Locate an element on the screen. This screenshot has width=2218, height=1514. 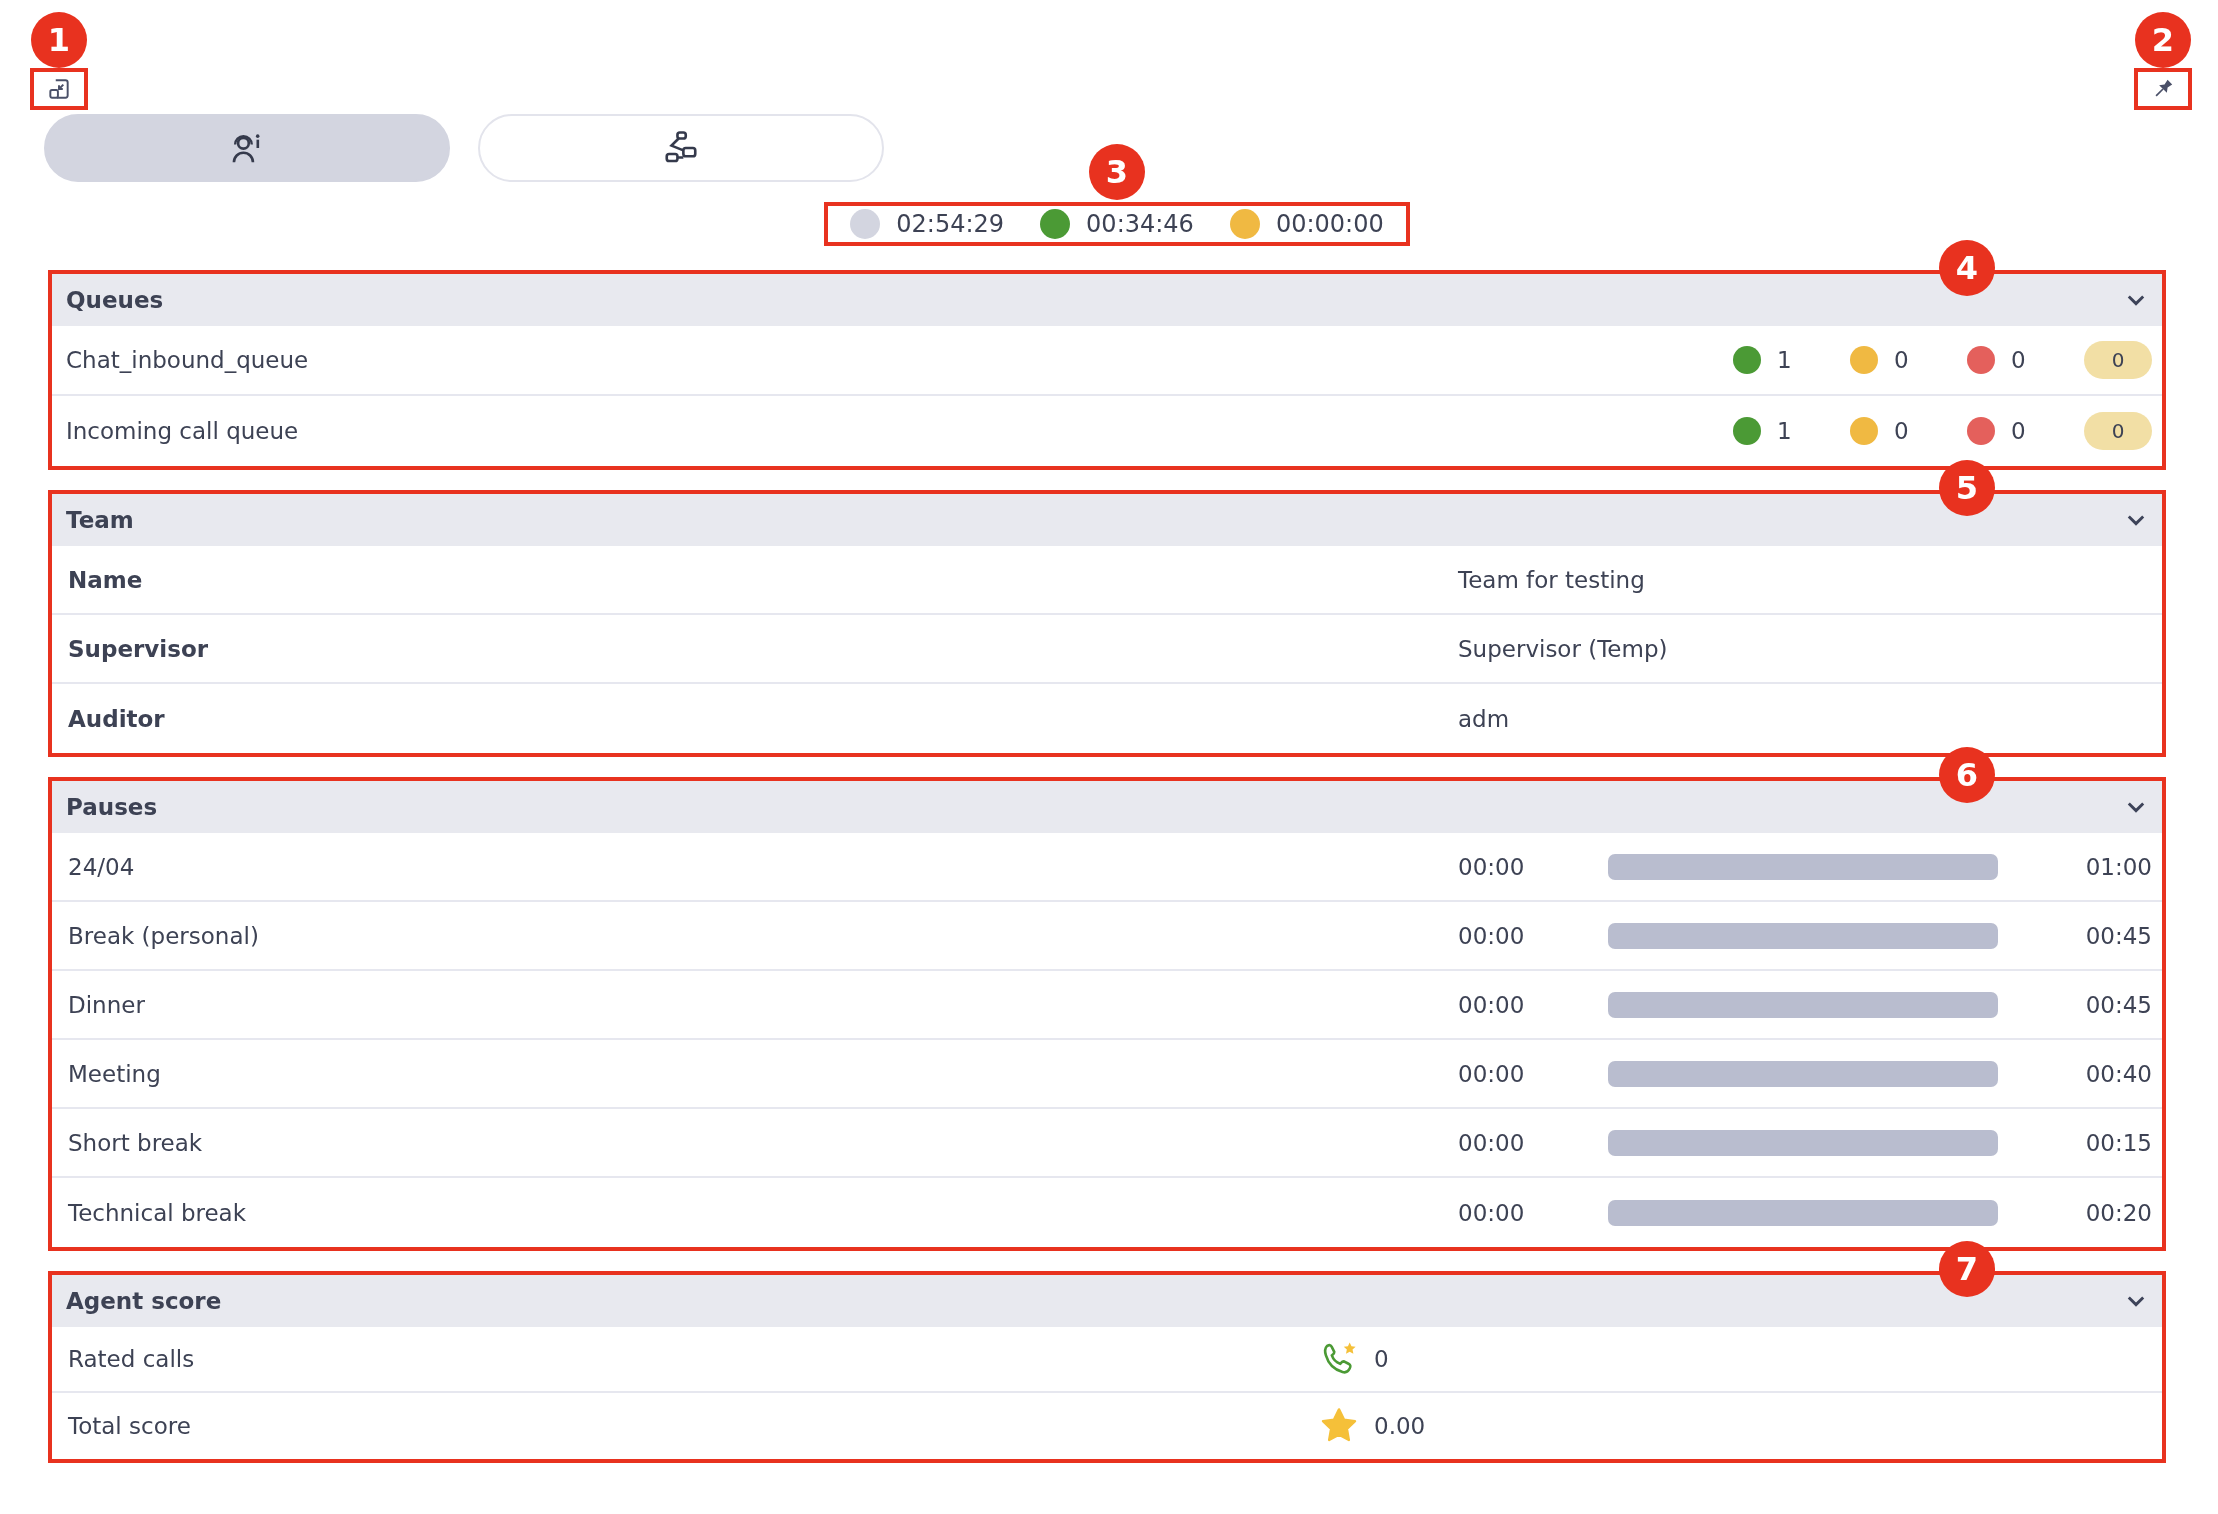
score-label: Total score is located at coordinates (130, 1426).